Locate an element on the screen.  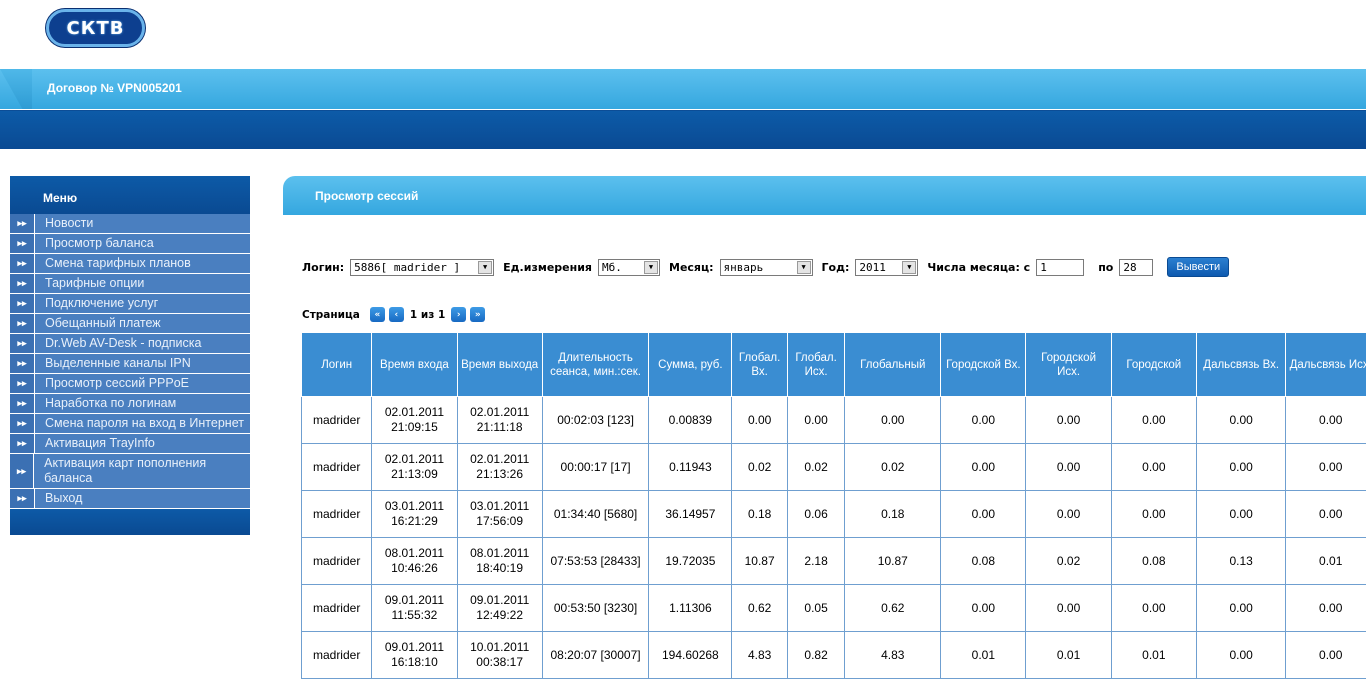
month-select: январь ▼ is located at coordinates (766, 267).